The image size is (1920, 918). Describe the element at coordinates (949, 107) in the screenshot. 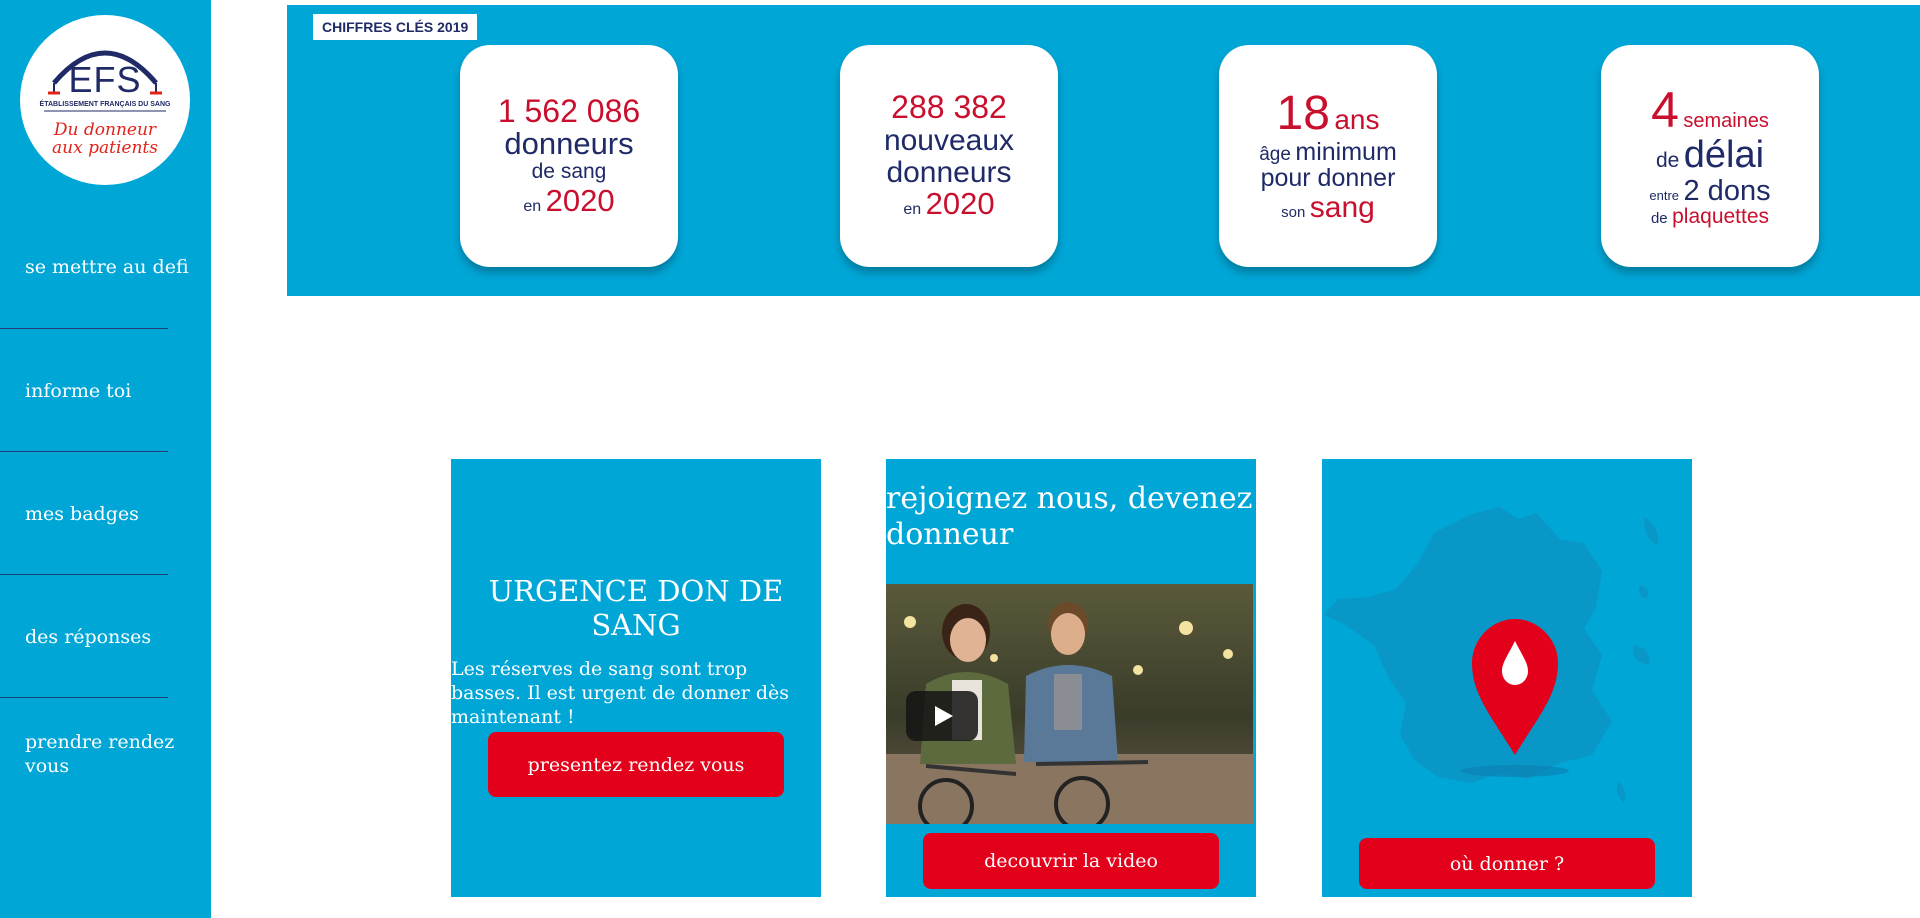

I see `stat-value: 288 382` at that location.